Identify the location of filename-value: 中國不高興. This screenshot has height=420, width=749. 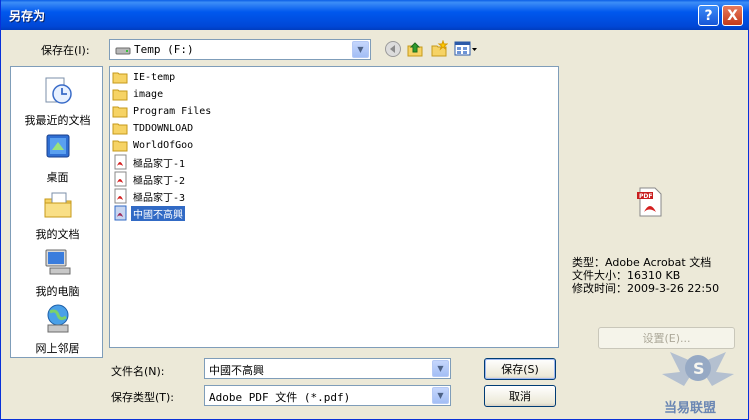
(236, 370).